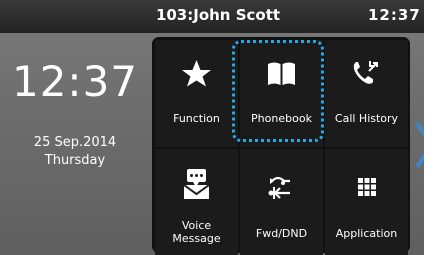  I want to click on focus-highlight, so click(278, 91).